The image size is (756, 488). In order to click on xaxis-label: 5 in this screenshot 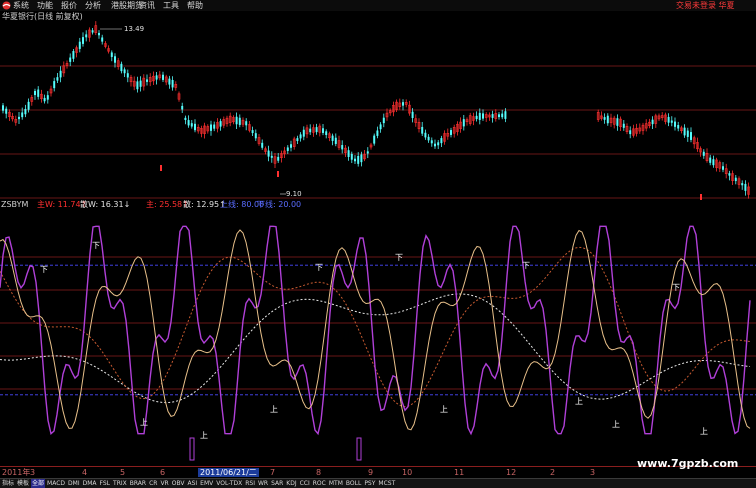, I will do `click(123, 472)`.